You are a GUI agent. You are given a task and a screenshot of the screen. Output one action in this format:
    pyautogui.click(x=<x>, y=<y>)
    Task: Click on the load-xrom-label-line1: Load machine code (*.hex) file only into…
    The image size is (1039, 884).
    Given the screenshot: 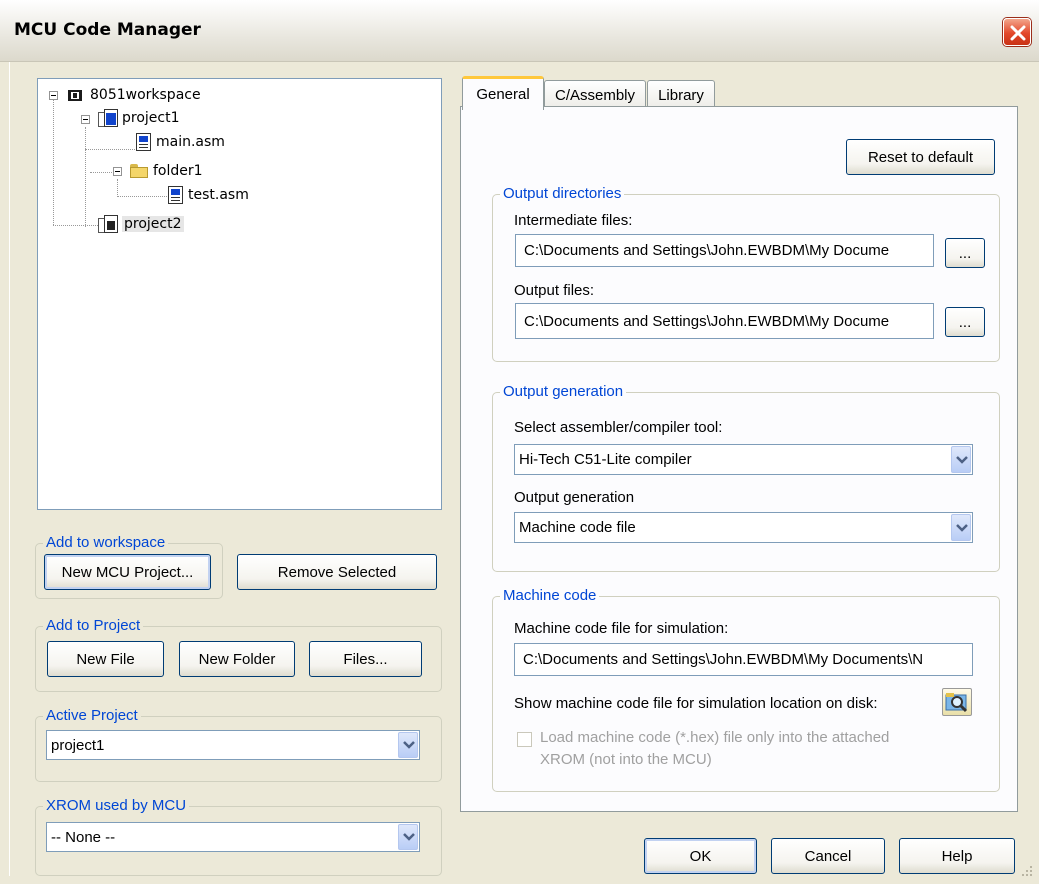 What is the action you would take?
    pyautogui.click(x=715, y=737)
    